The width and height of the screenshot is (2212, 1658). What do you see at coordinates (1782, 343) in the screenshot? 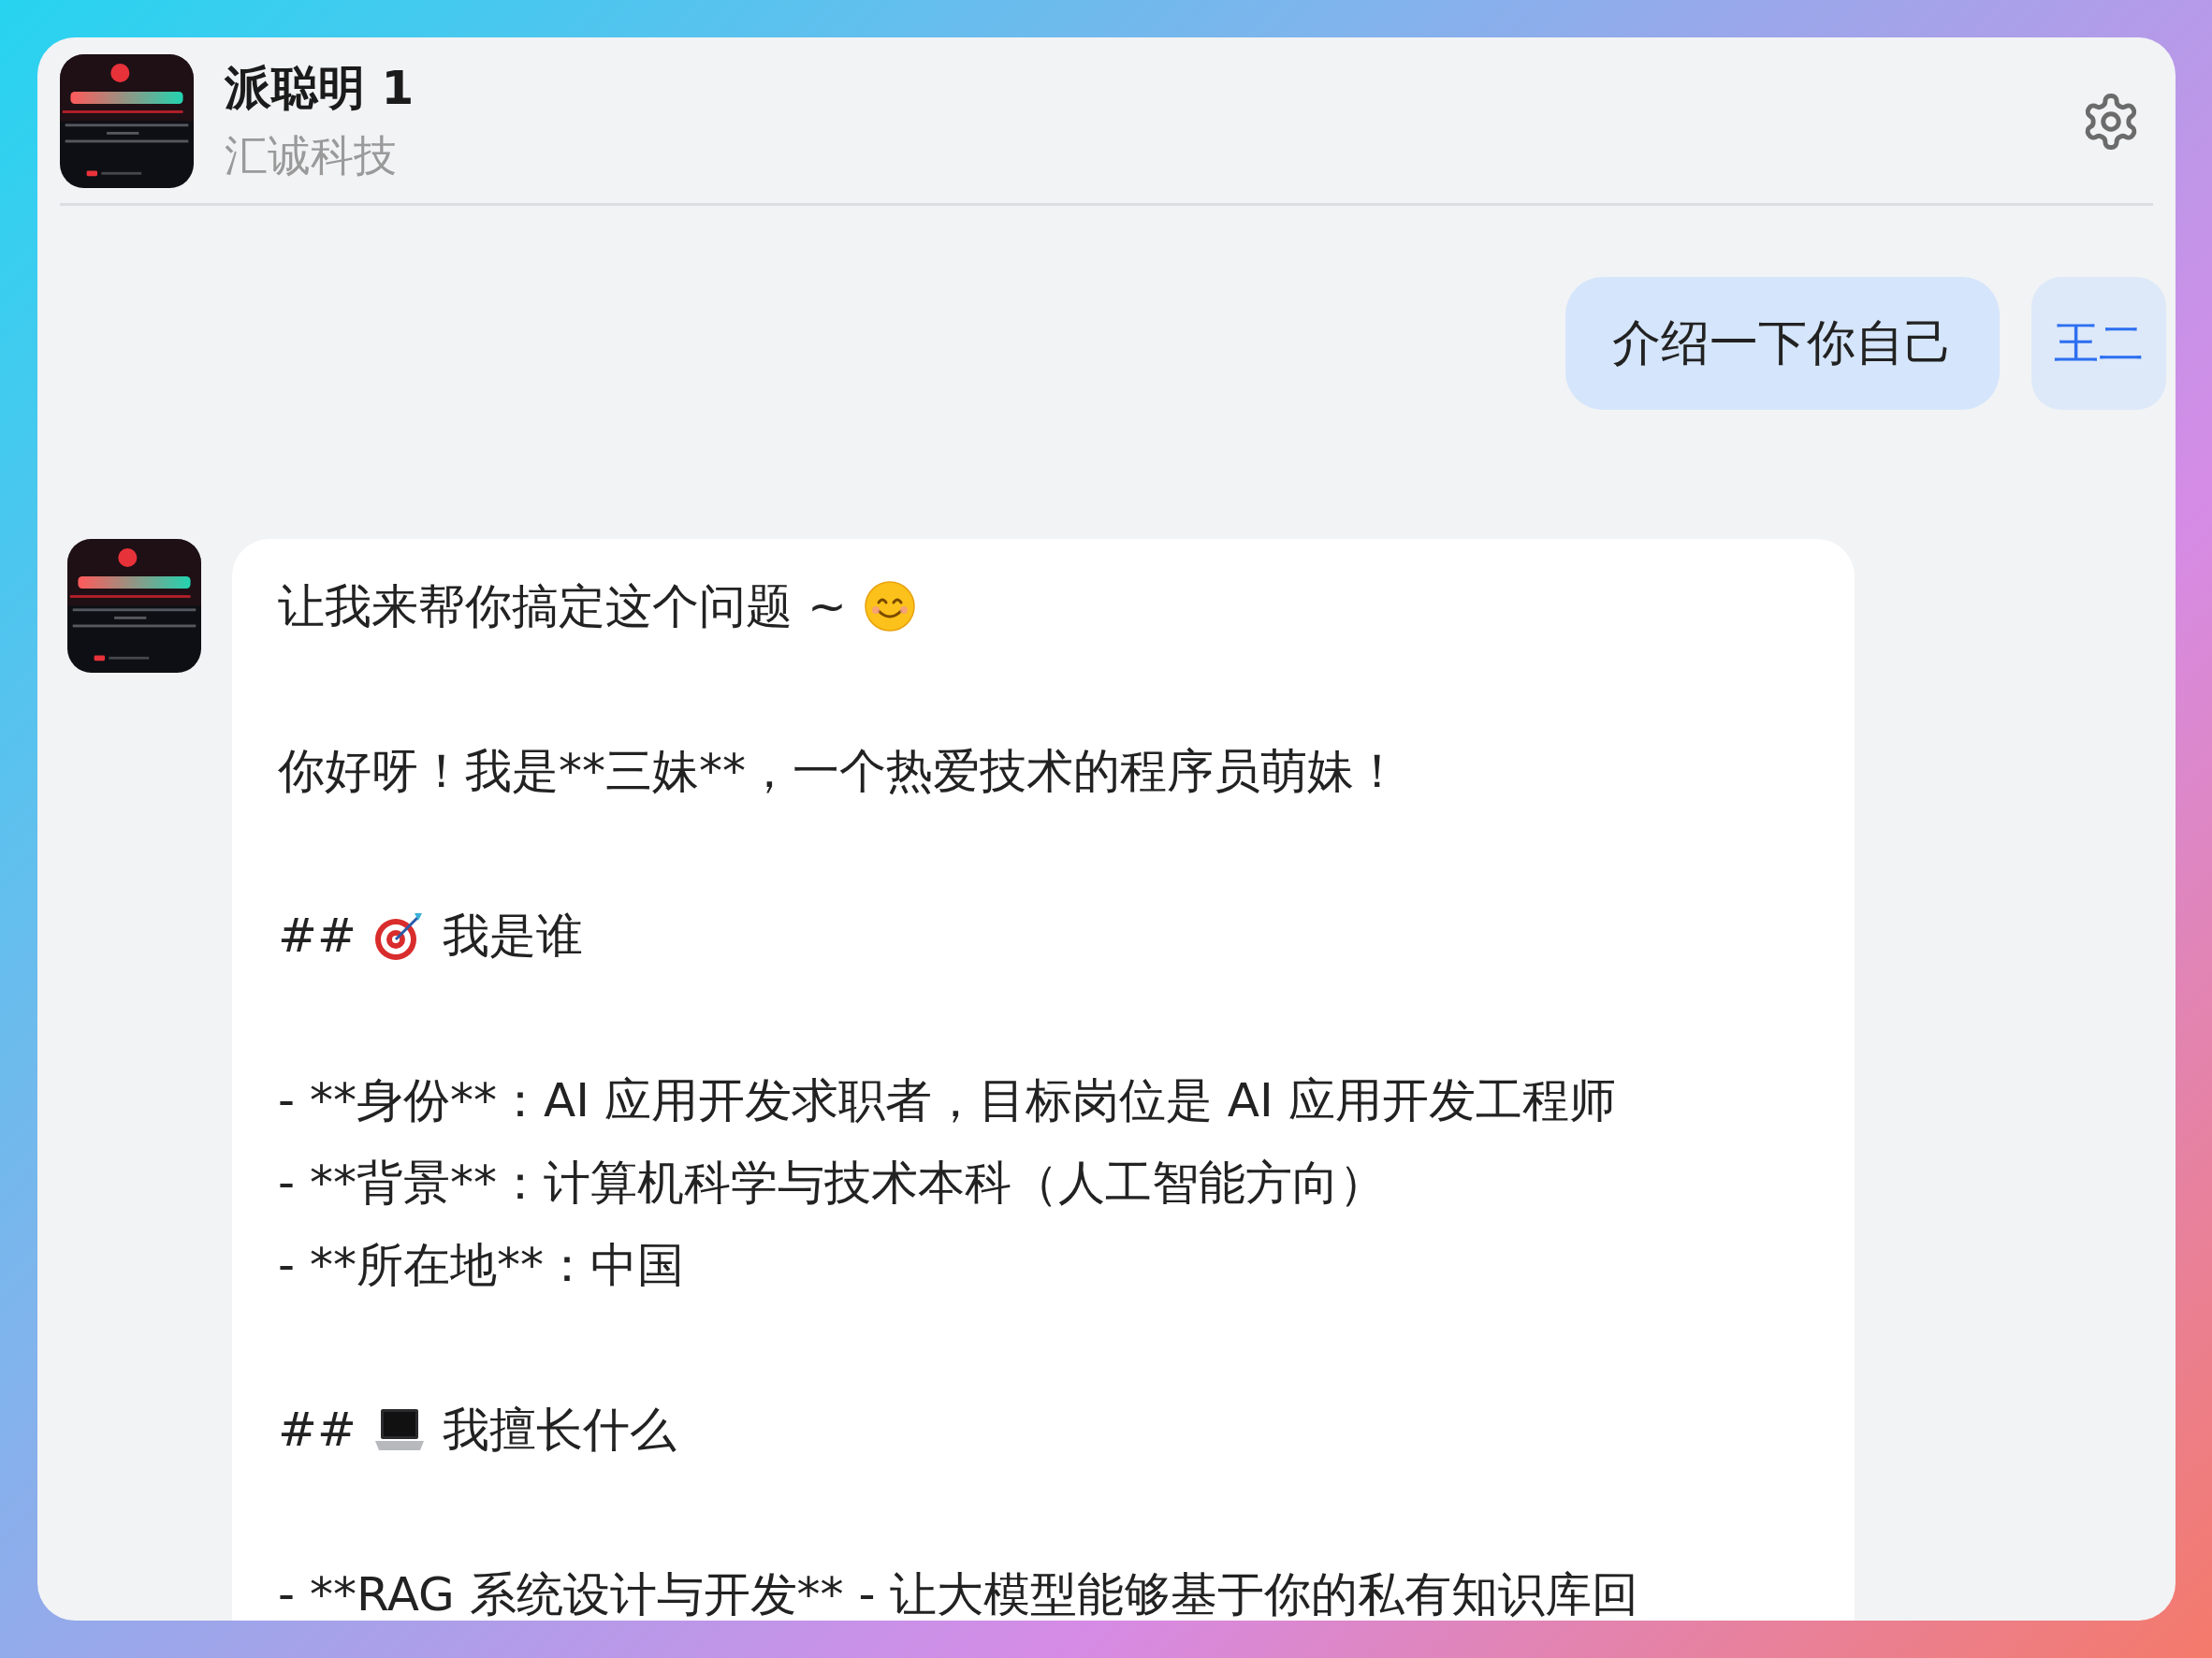
I see `user-message-bubble: 介绍一下你自己` at bounding box center [1782, 343].